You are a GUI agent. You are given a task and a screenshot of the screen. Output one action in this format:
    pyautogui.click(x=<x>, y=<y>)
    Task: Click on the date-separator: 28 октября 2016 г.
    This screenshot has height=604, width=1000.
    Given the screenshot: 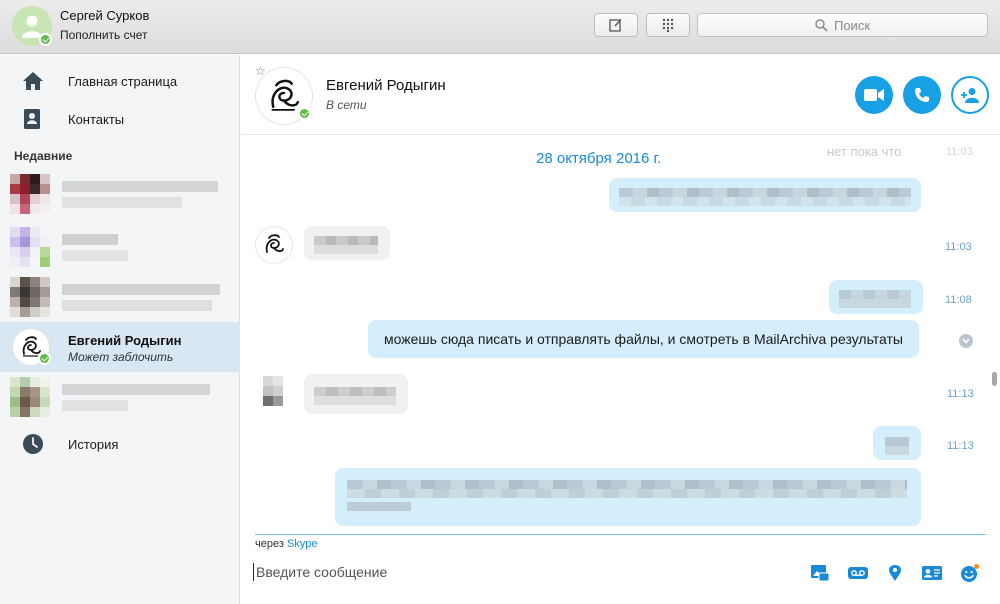 What is the action you would take?
    pyautogui.click(x=599, y=158)
    